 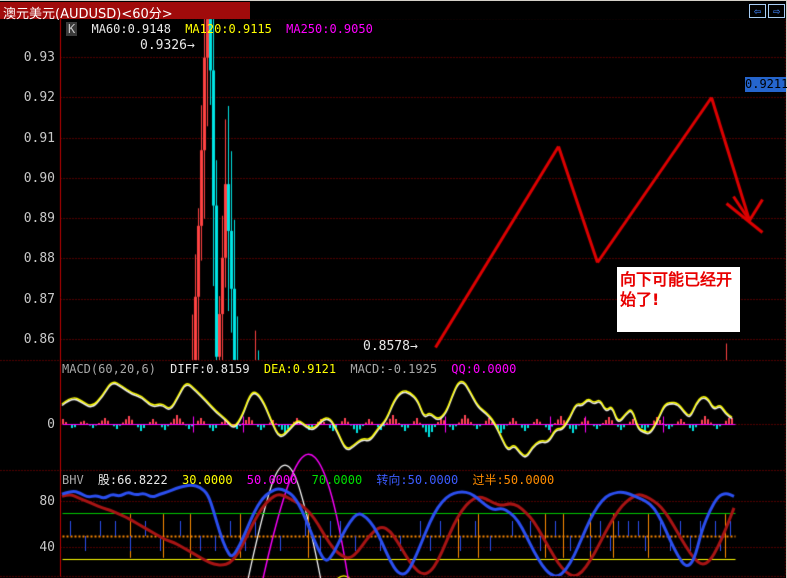 I want to click on bhv-y-label: 80, so click(x=47, y=501).